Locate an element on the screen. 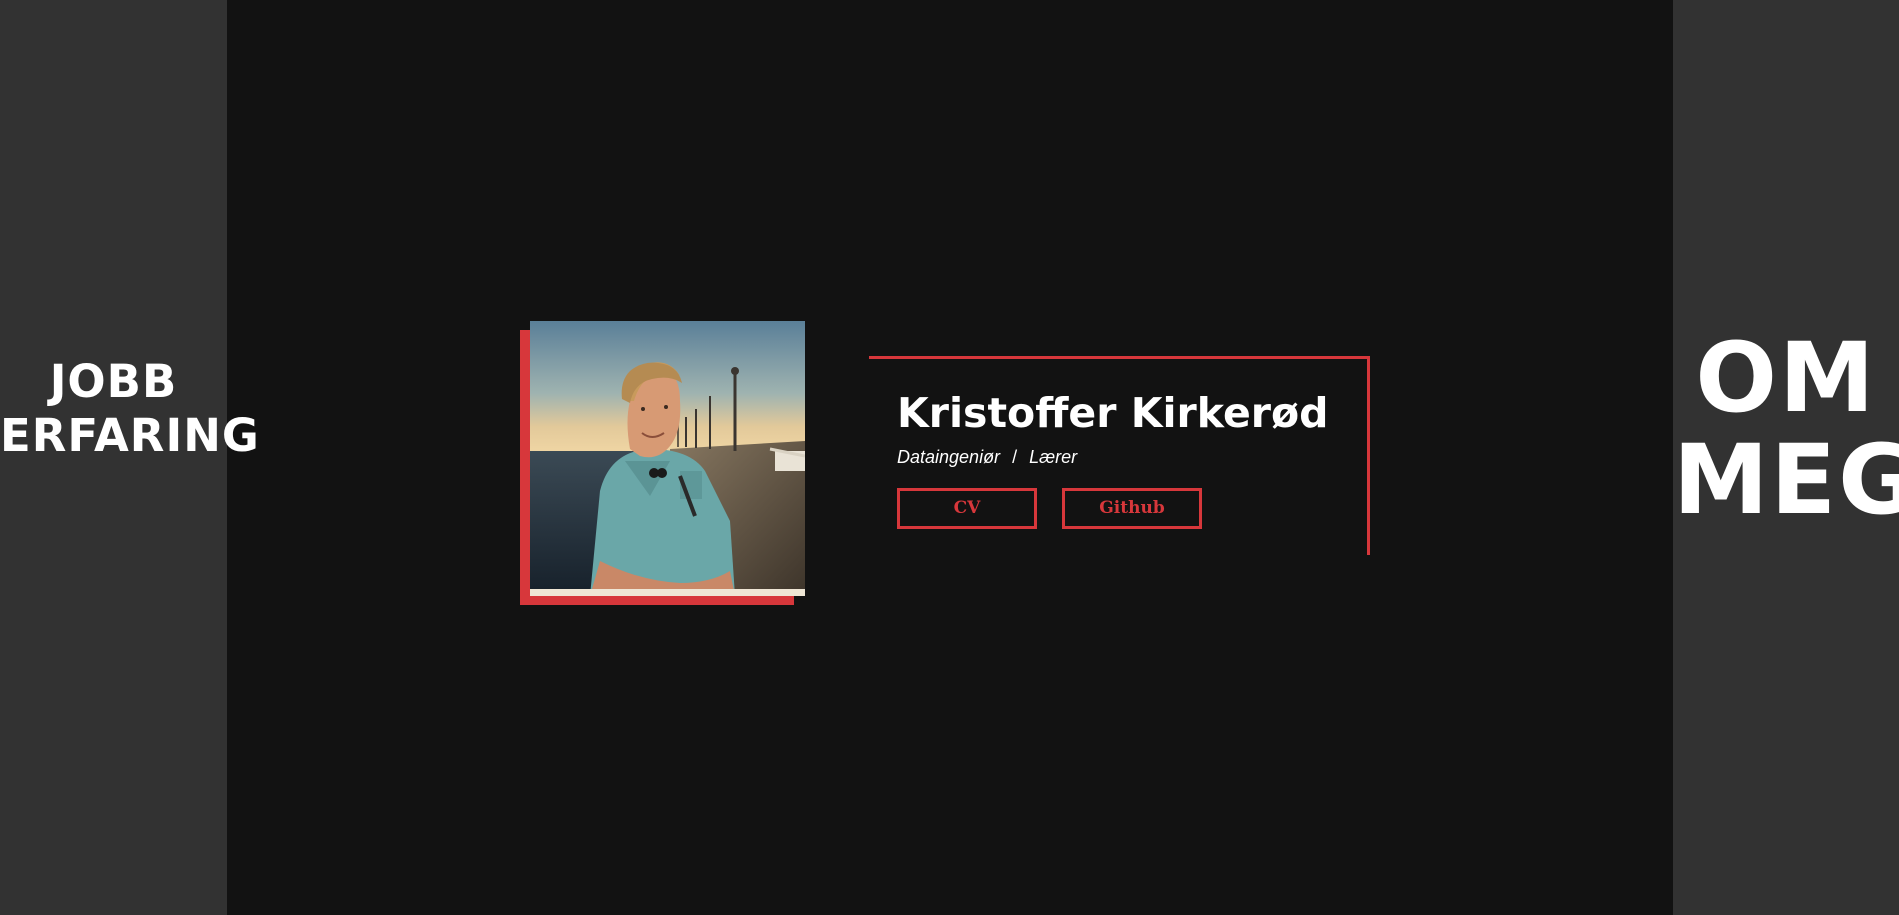  role-label: Dataingeniør is located at coordinates (949, 457).